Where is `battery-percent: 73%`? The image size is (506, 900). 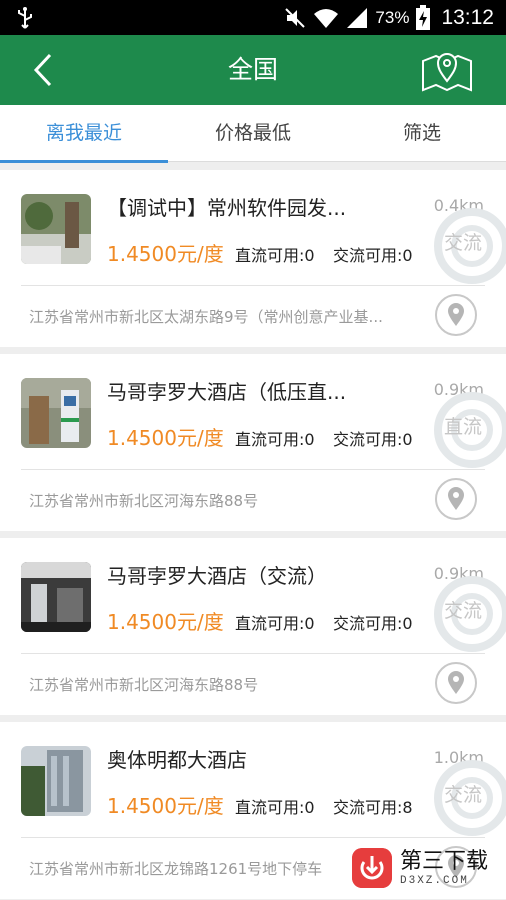 battery-percent: 73% is located at coordinates (392, 17).